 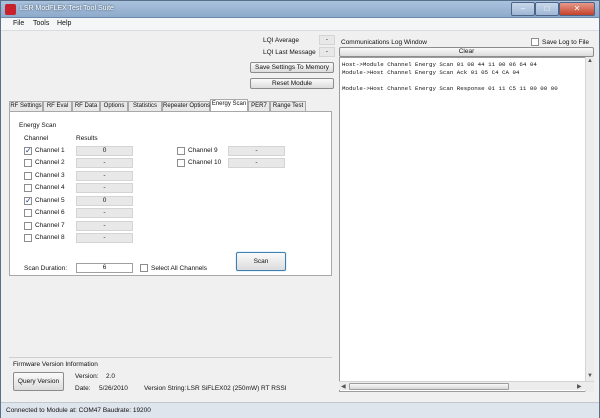 What do you see at coordinates (28, 163) in the screenshot?
I see `channel-2-checkbox` at bounding box center [28, 163].